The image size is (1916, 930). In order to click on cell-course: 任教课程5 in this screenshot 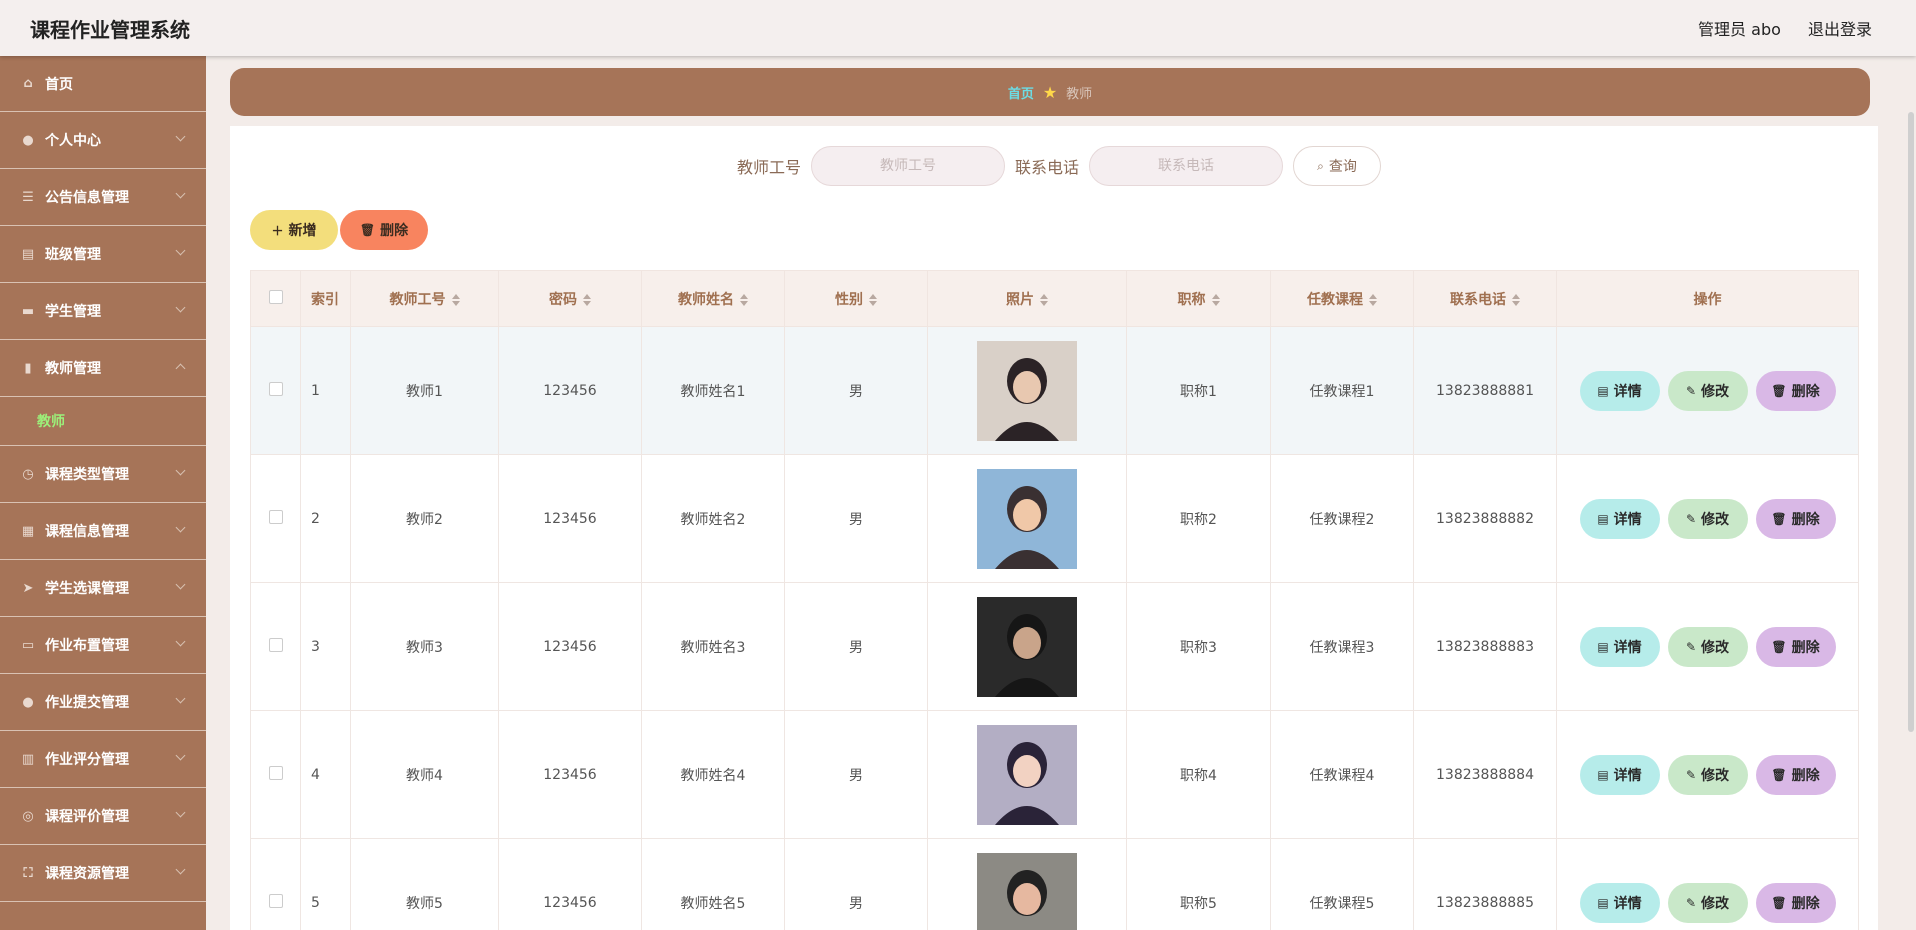, I will do `click(1342, 884)`.